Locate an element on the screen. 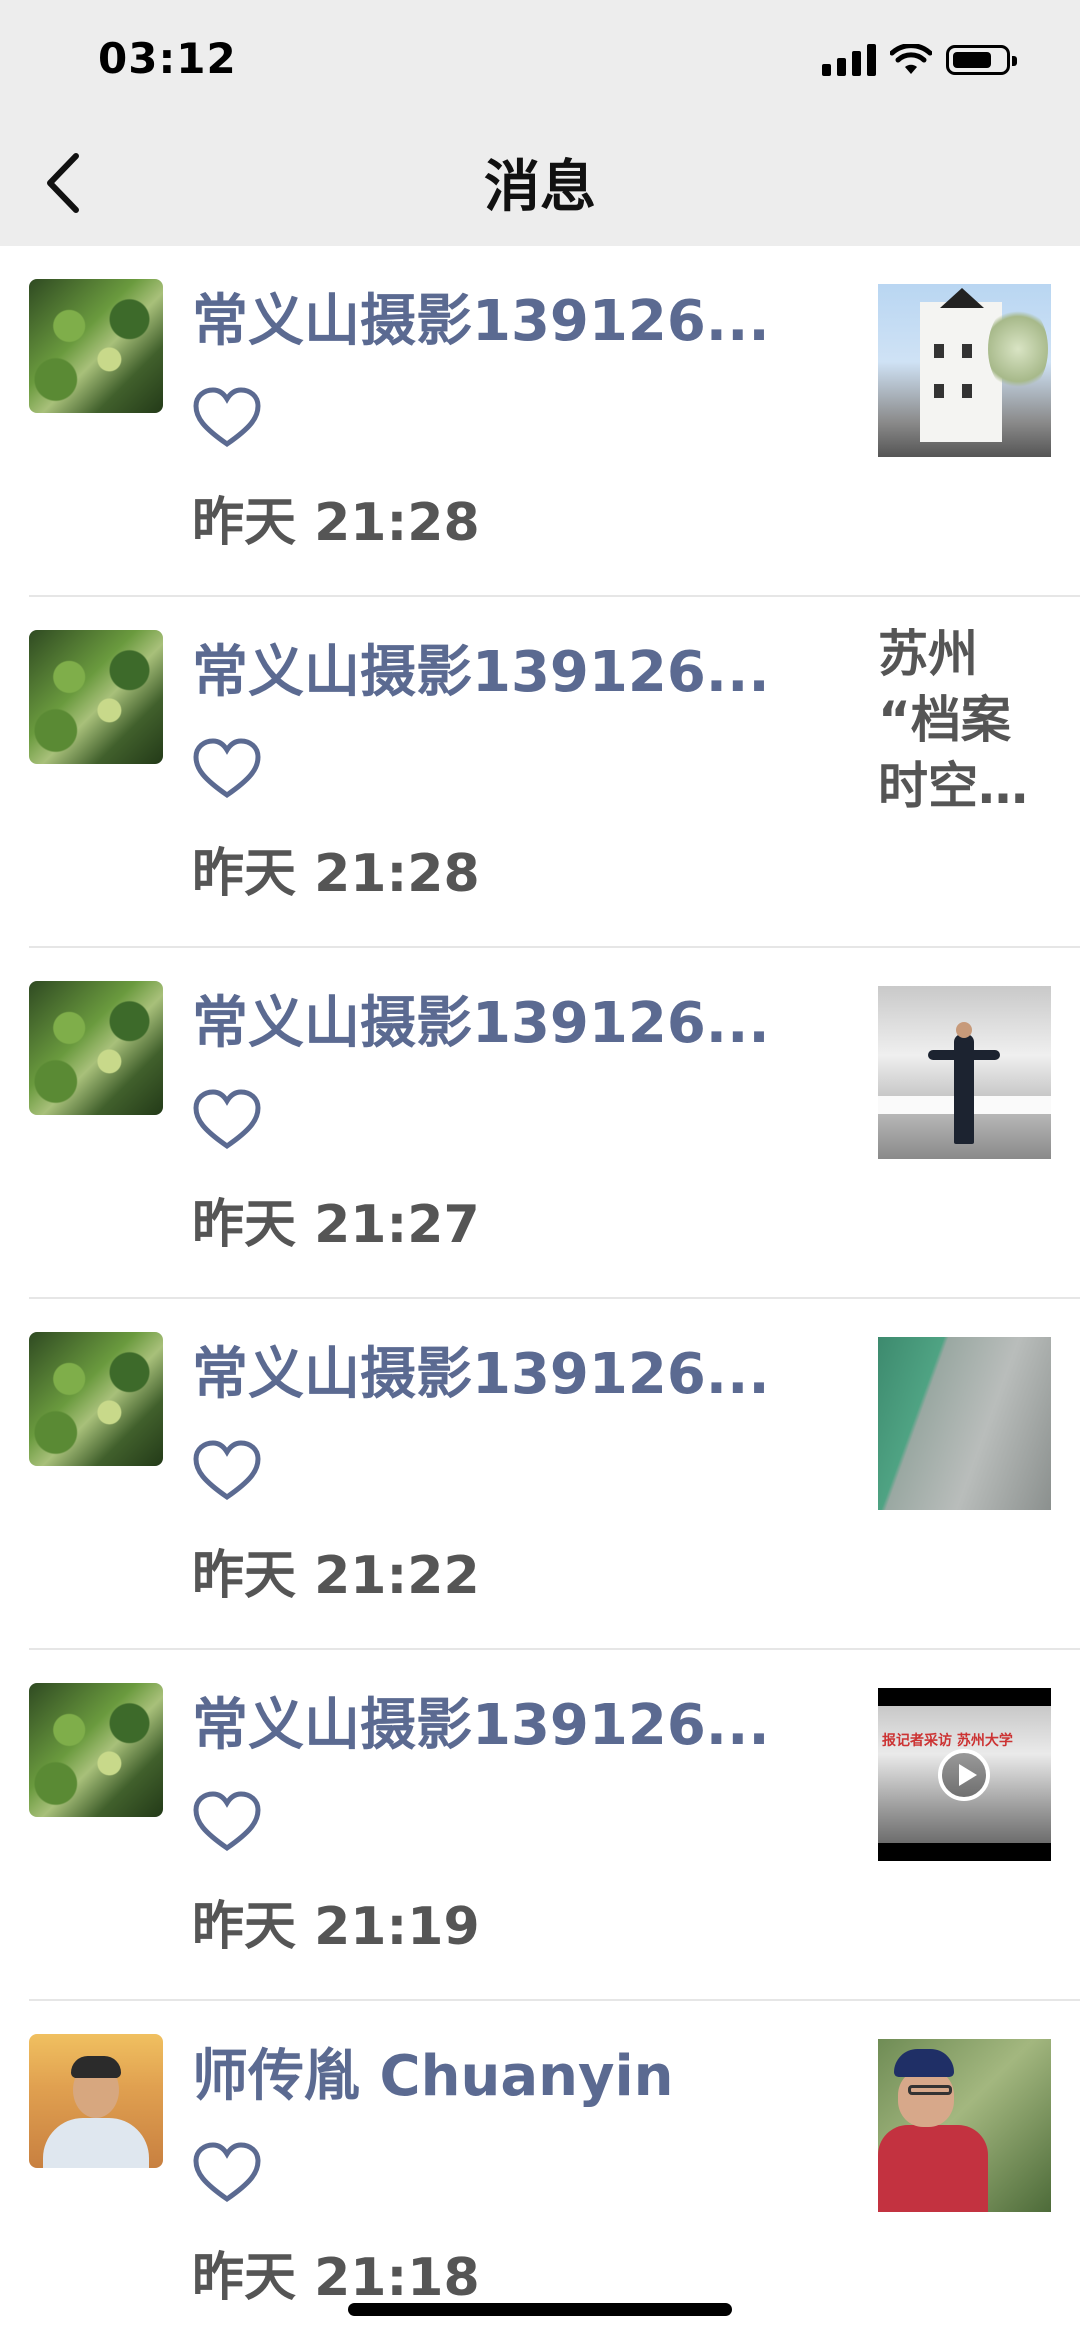 This screenshot has width=1080, height=2352. home-indicator is located at coordinates (540, 2309).